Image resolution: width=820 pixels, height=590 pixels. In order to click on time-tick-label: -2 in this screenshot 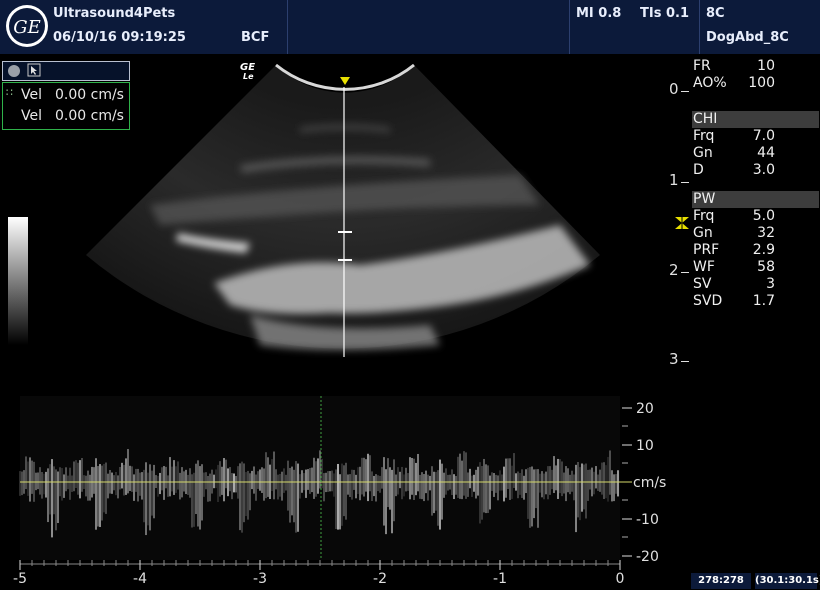, I will do `click(380, 579)`.